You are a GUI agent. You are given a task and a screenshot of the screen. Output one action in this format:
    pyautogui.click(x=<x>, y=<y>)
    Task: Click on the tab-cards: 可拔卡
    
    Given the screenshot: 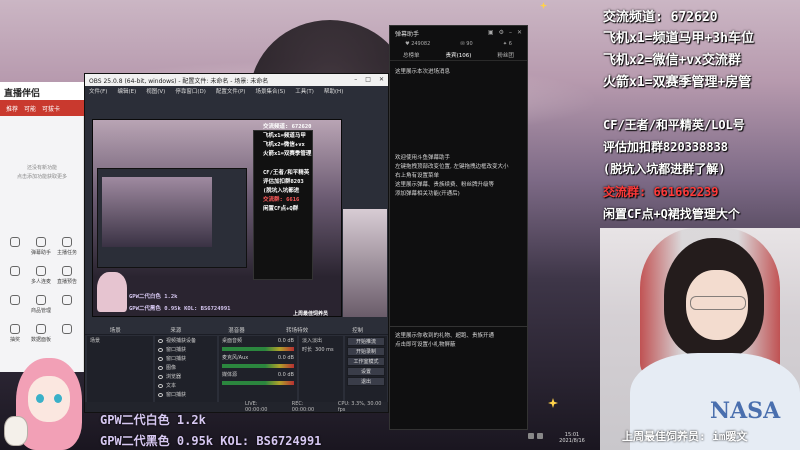 What is the action you would take?
    pyautogui.click(x=51, y=108)
    